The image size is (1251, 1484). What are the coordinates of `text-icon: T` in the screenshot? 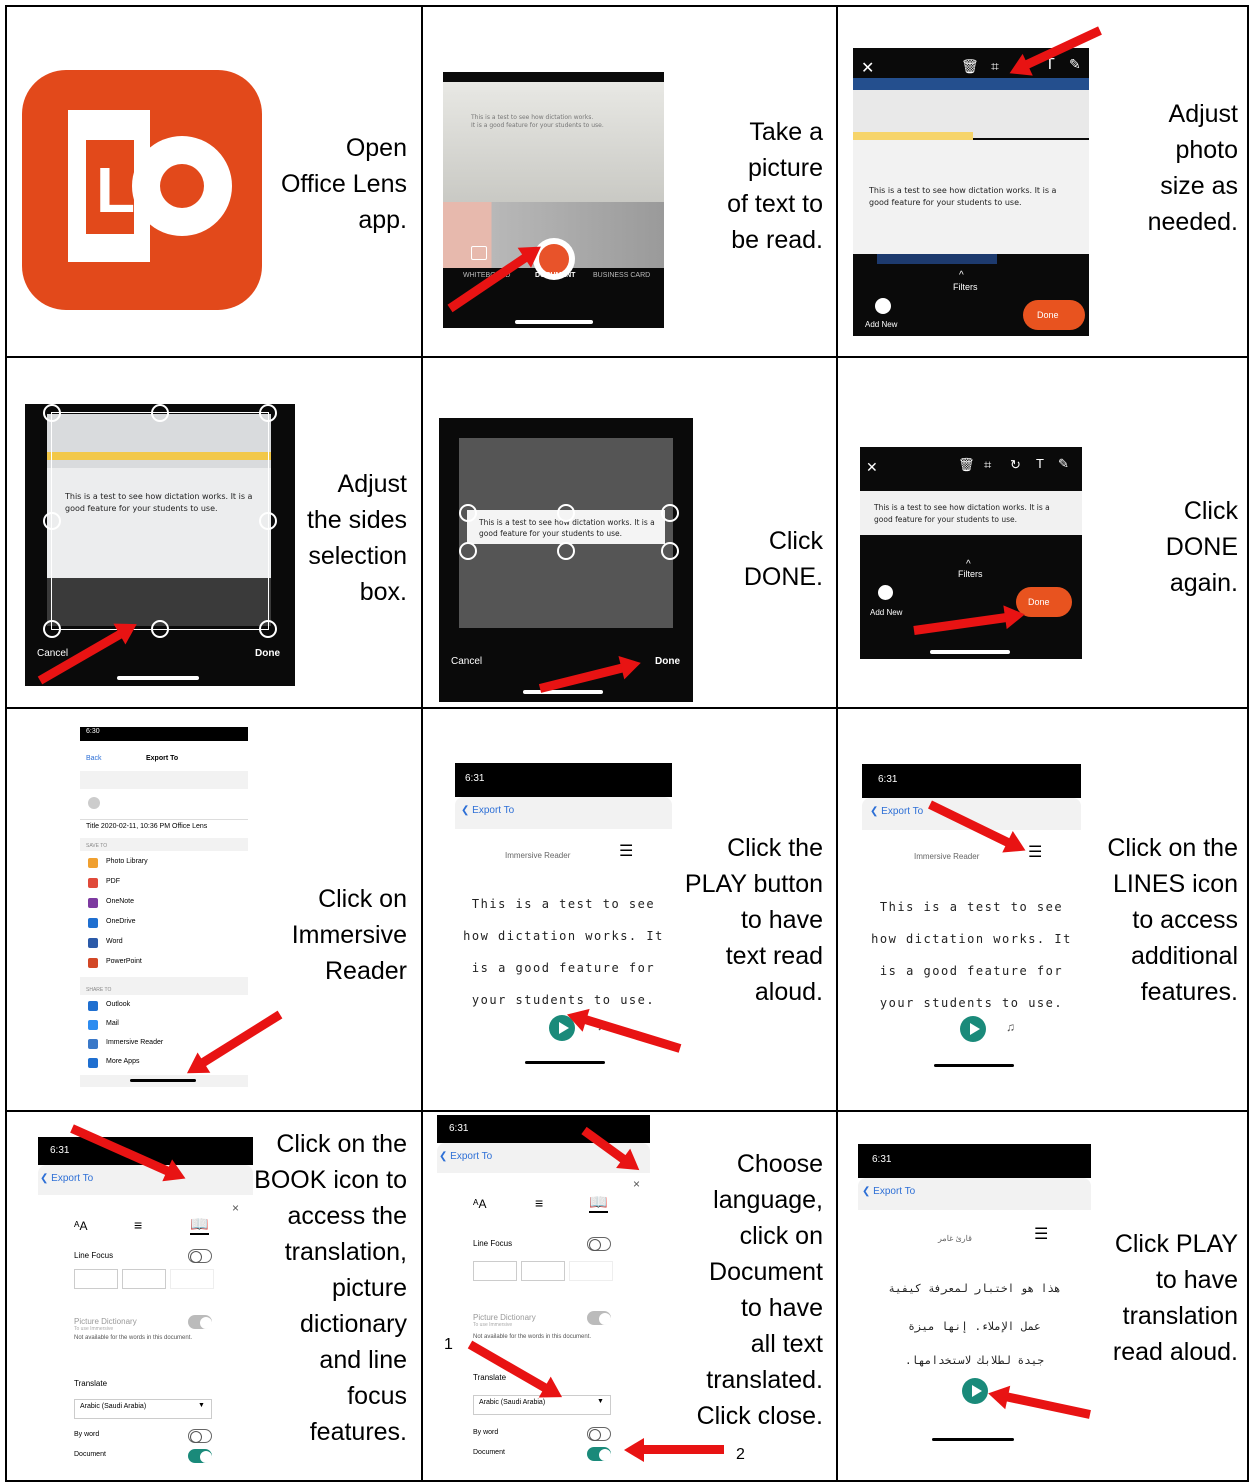 It's located at (1040, 463).